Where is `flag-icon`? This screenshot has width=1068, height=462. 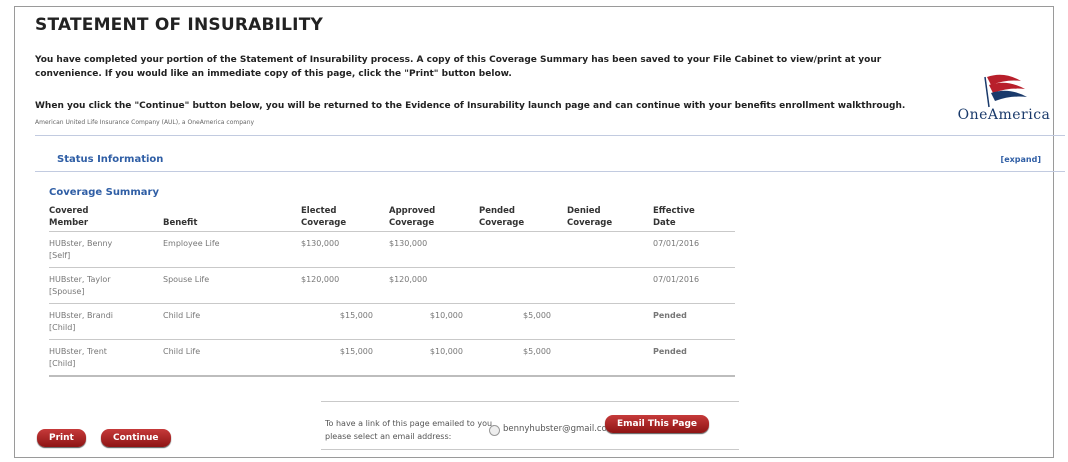
flag-icon is located at coordinates (1005, 91).